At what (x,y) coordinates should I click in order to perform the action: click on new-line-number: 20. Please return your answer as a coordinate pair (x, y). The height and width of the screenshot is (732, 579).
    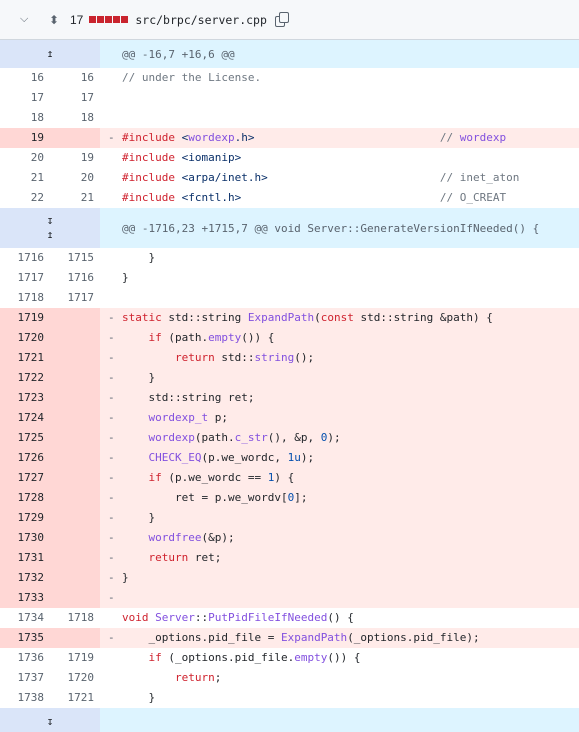
    Looking at the image, I should click on (75, 178).